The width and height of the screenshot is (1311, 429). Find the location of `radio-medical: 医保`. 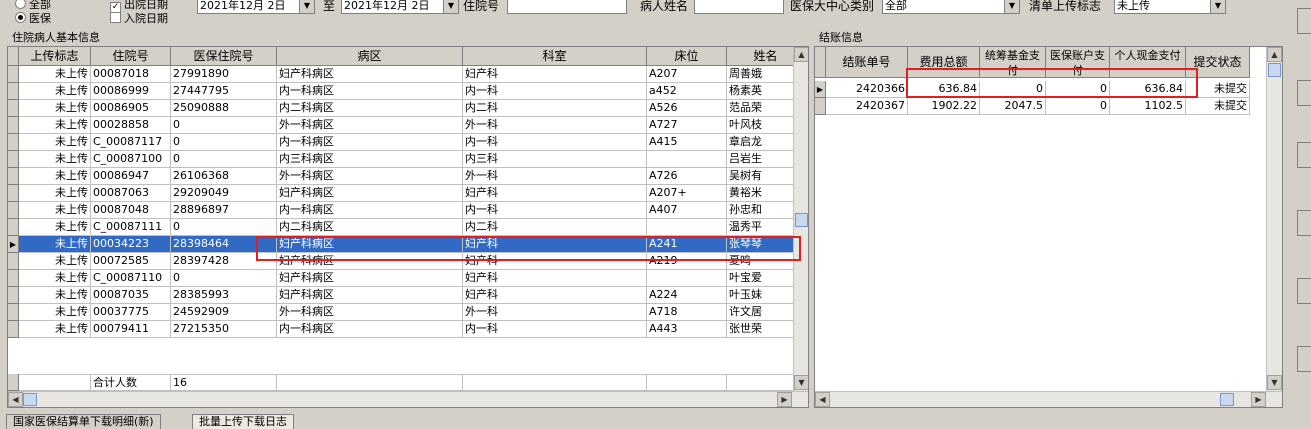

radio-medical: 医保 is located at coordinates (45, 17).